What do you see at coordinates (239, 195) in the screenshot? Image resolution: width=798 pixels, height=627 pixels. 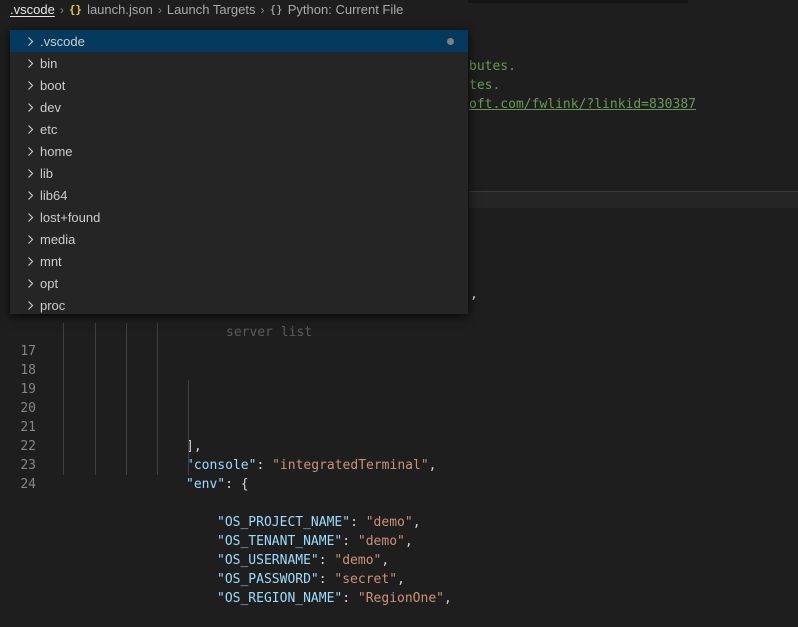 I see `folder-item-lib64: lib64` at bounding box center [239, 195].